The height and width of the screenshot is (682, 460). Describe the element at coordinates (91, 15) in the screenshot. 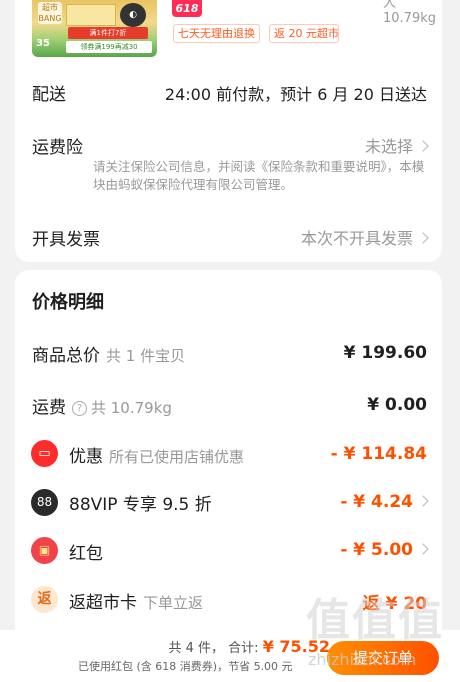

I see `product-package-image` at that location.